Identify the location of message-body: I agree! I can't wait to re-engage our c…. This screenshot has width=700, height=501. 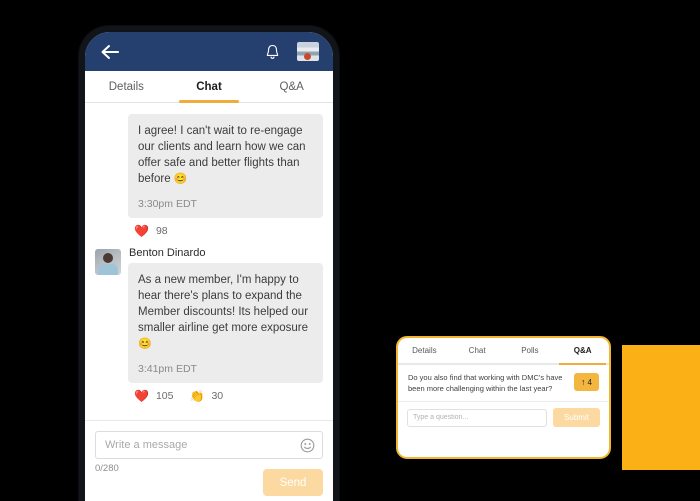
(222, 155).